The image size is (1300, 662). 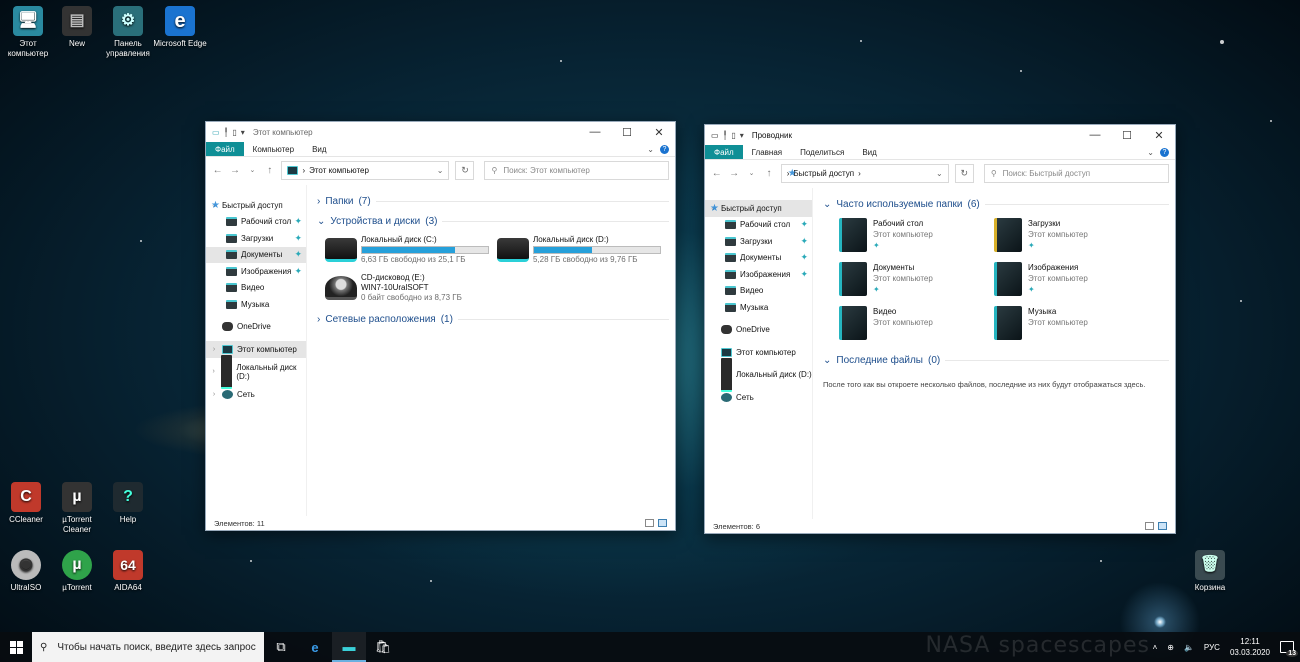 What do you see at coordinates (339, 170) in the screenshot?
I see `breadcrumb: Этот компьютер` at bounding box center [339, 170].